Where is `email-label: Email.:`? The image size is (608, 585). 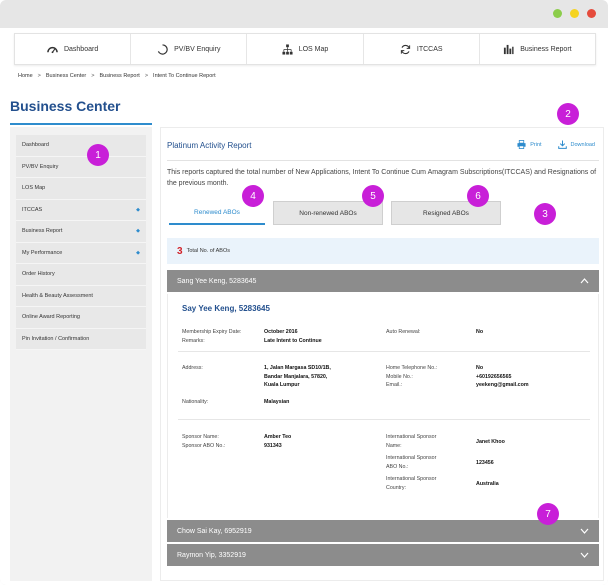 email-label: Email.: is located at coordinates (394, 385).